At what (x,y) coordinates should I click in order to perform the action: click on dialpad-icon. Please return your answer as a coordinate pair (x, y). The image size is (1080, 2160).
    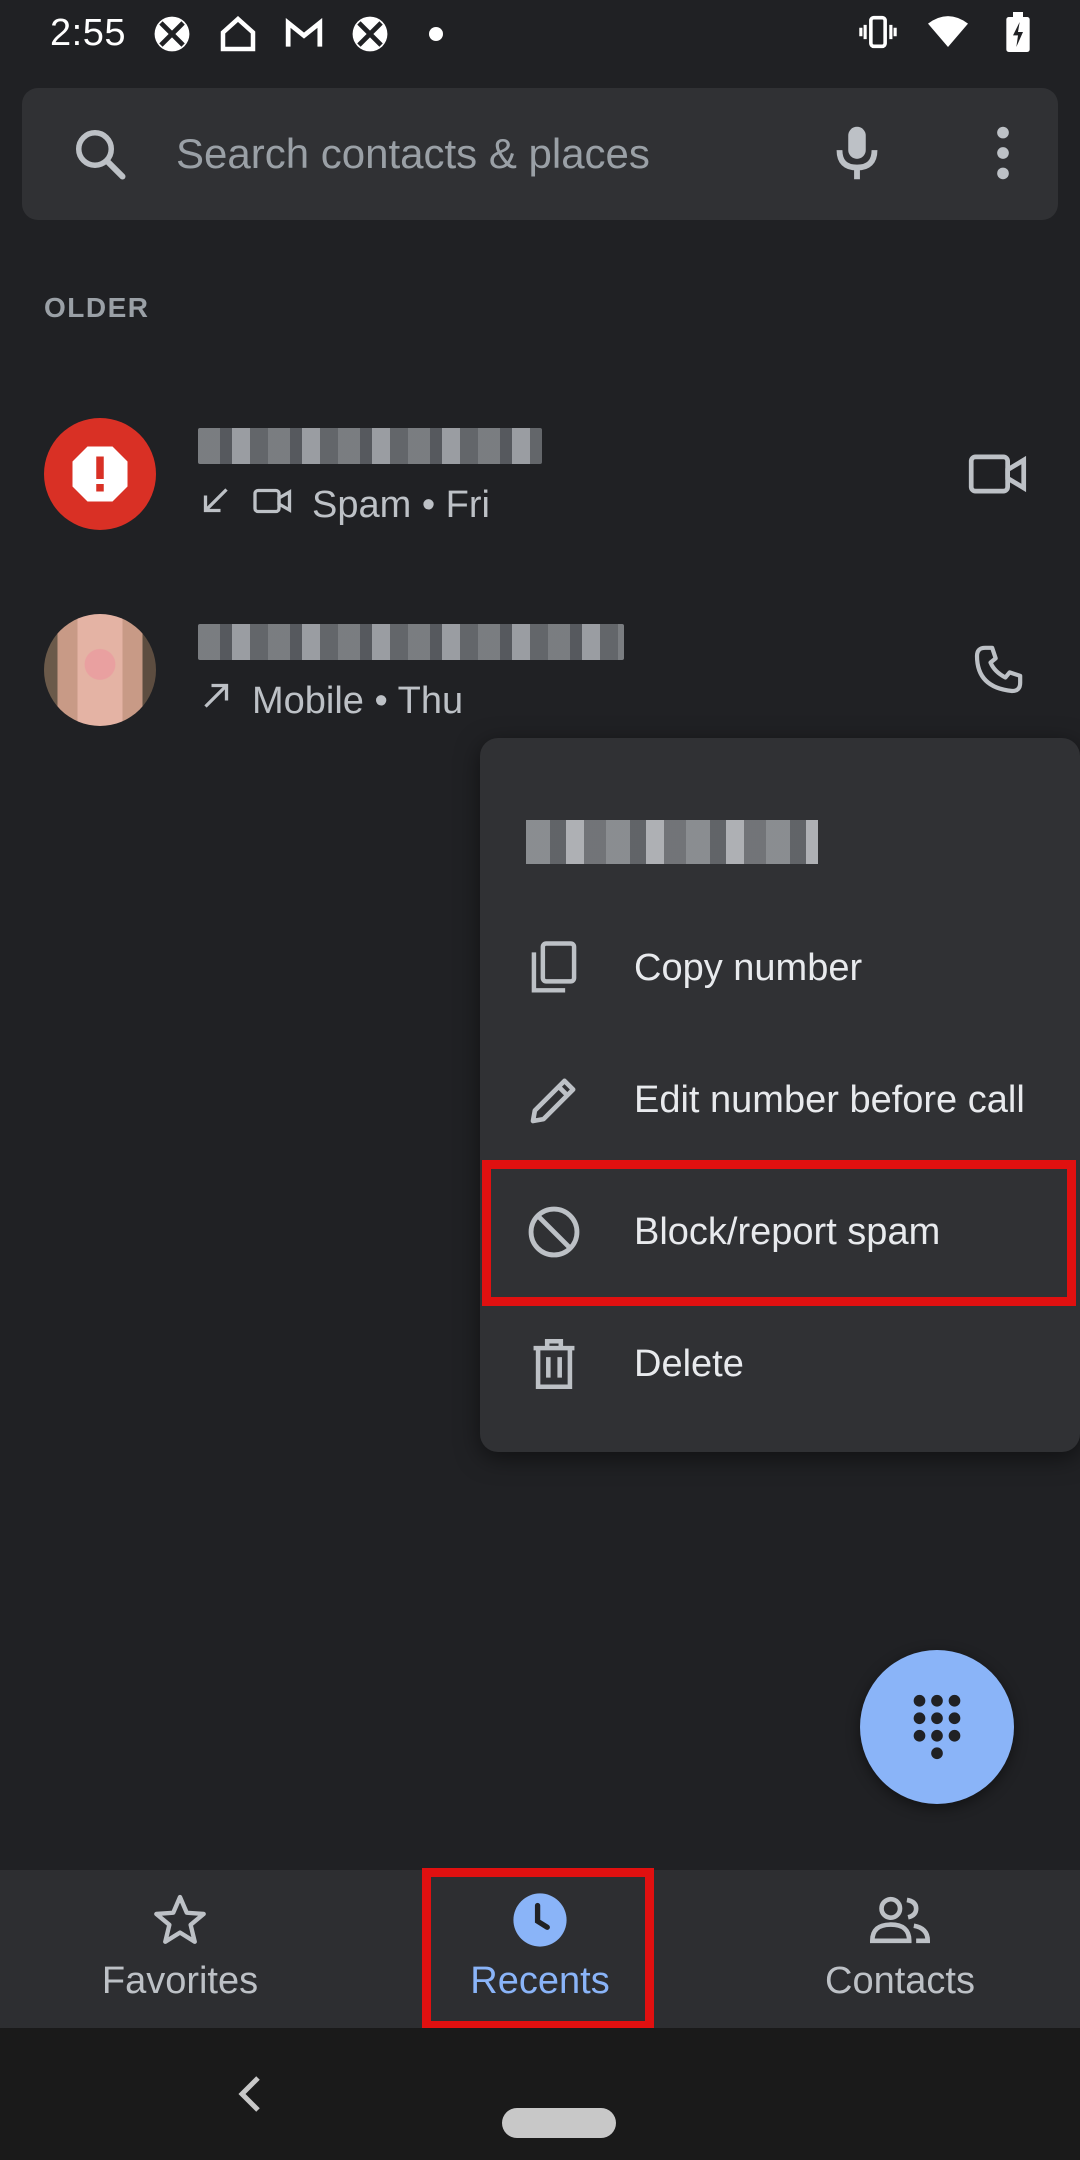
    Looking at the image, I should click on (937, 1727).